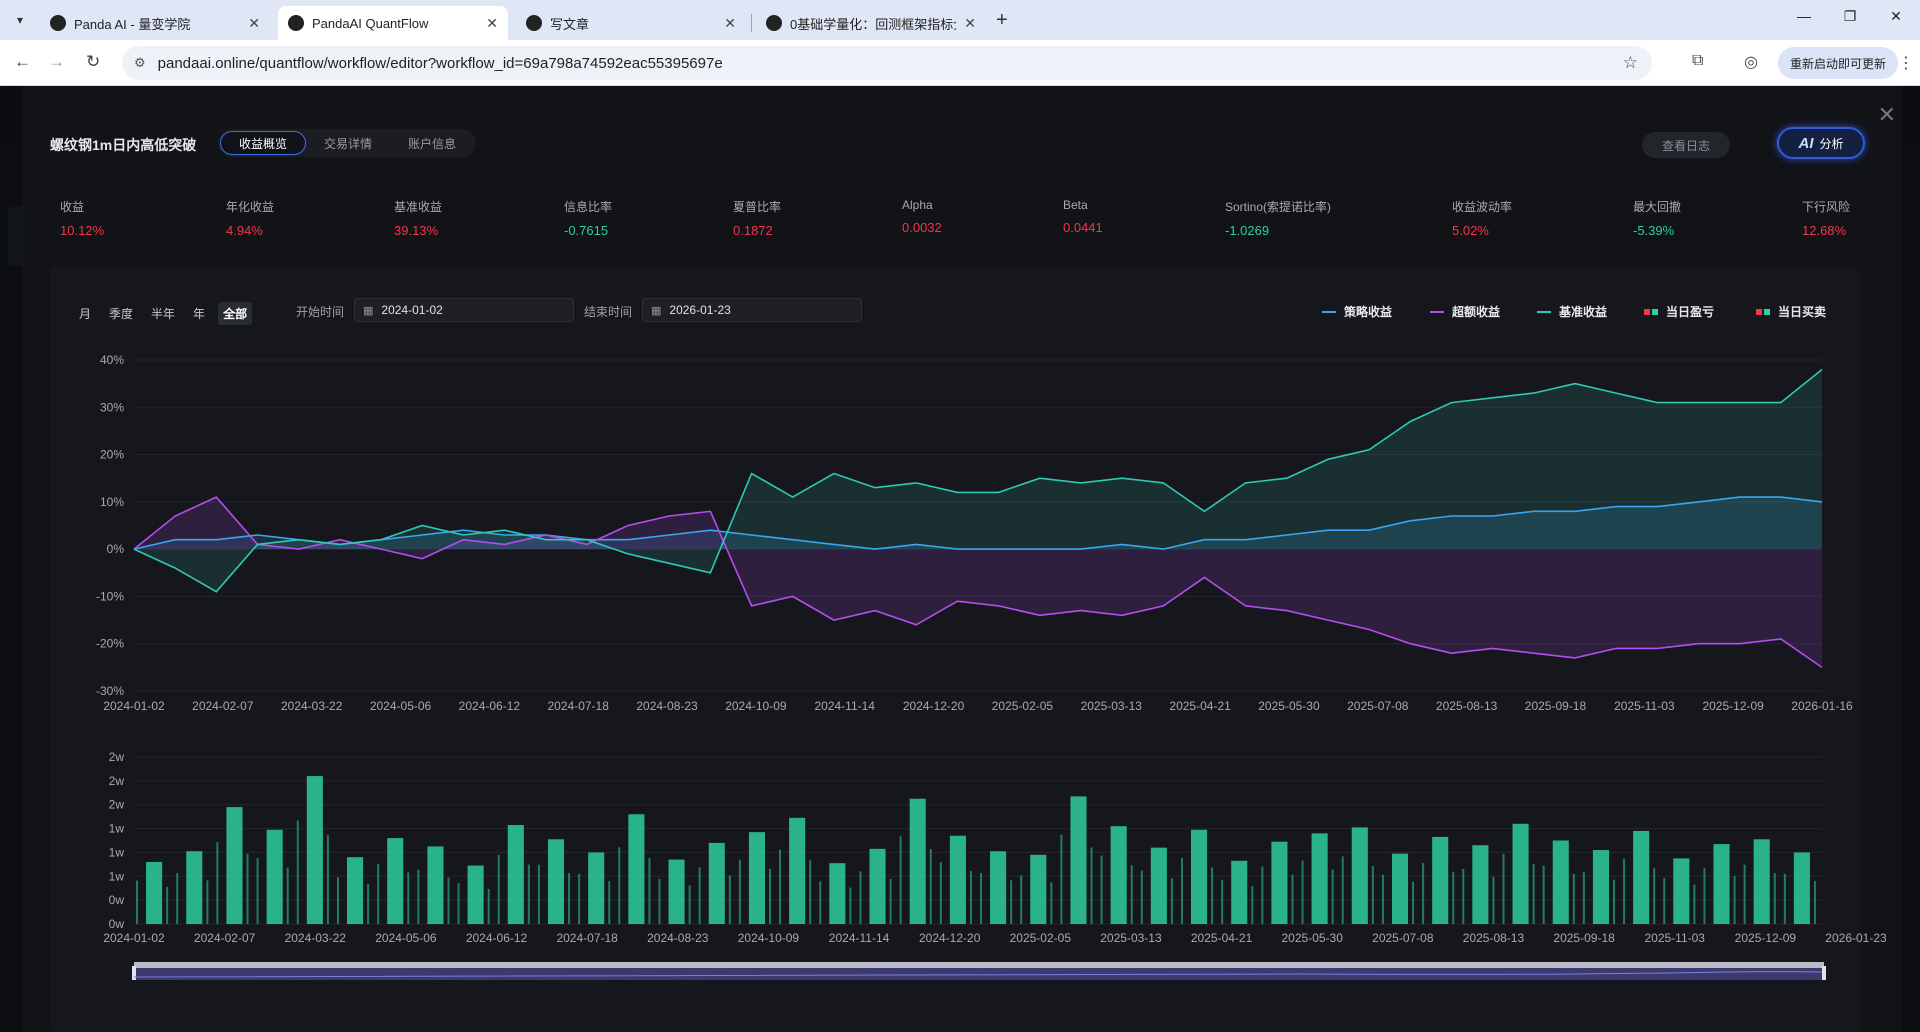 The height and width of the screenshot is (1032, 1920). What do you see at coordinates (134, 938) in the screenshot?
I see `x-tick-label: 2024-01-02` at bounding box center [134, 938].